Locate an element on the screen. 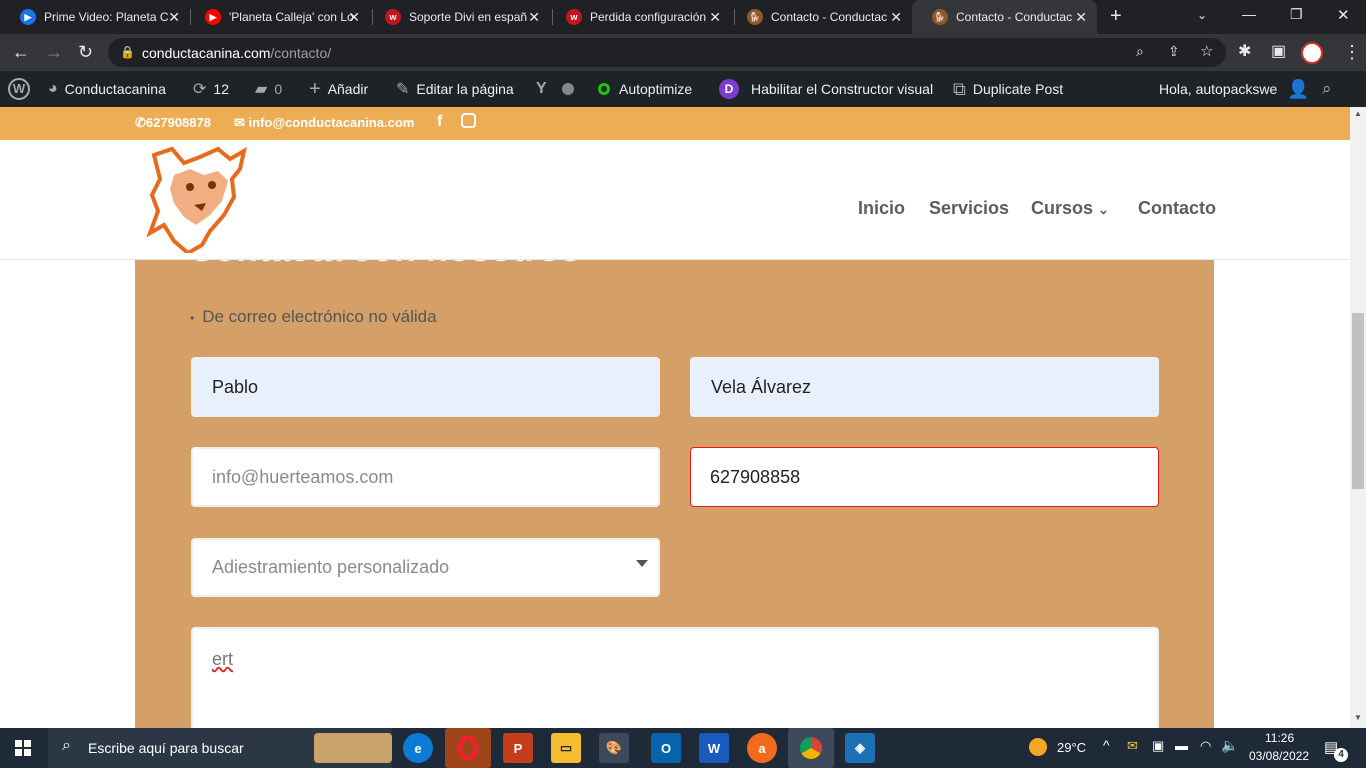  browser-menu-icon: ⋮ is located at coordinates (1352, 52).